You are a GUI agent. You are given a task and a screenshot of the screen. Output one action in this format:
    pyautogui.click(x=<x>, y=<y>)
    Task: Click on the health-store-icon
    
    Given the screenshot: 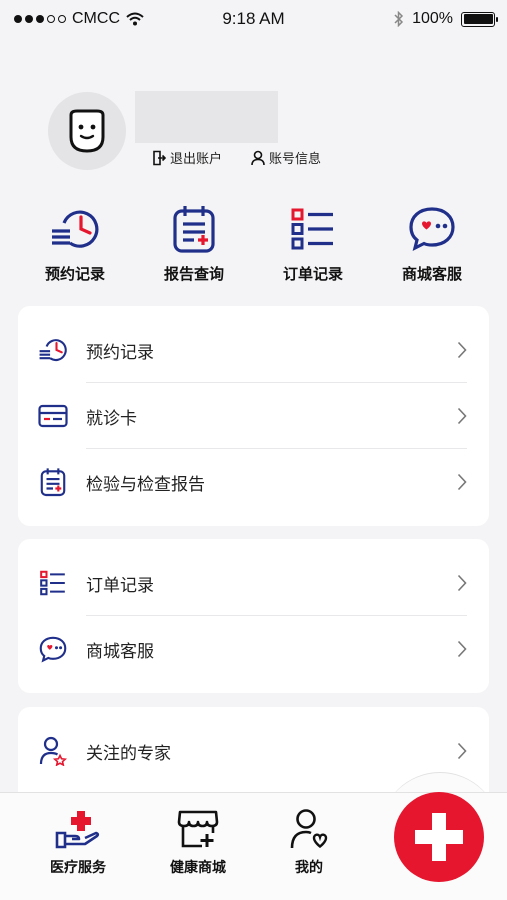 What is the action you would take?
    pyautogui.click(x=198, y=829)
    